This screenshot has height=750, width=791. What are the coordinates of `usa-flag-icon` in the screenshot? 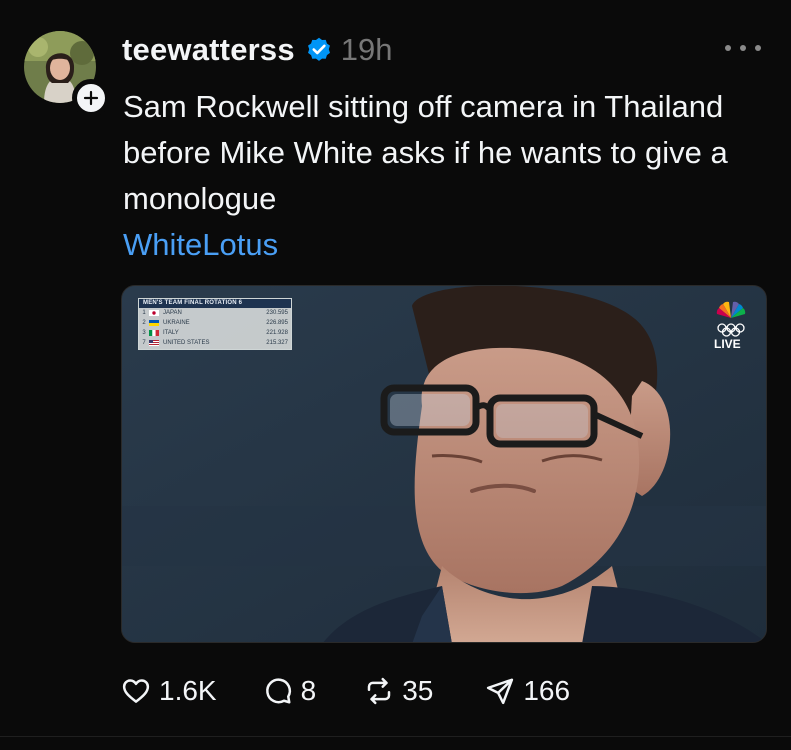 It's located at (154, 343).